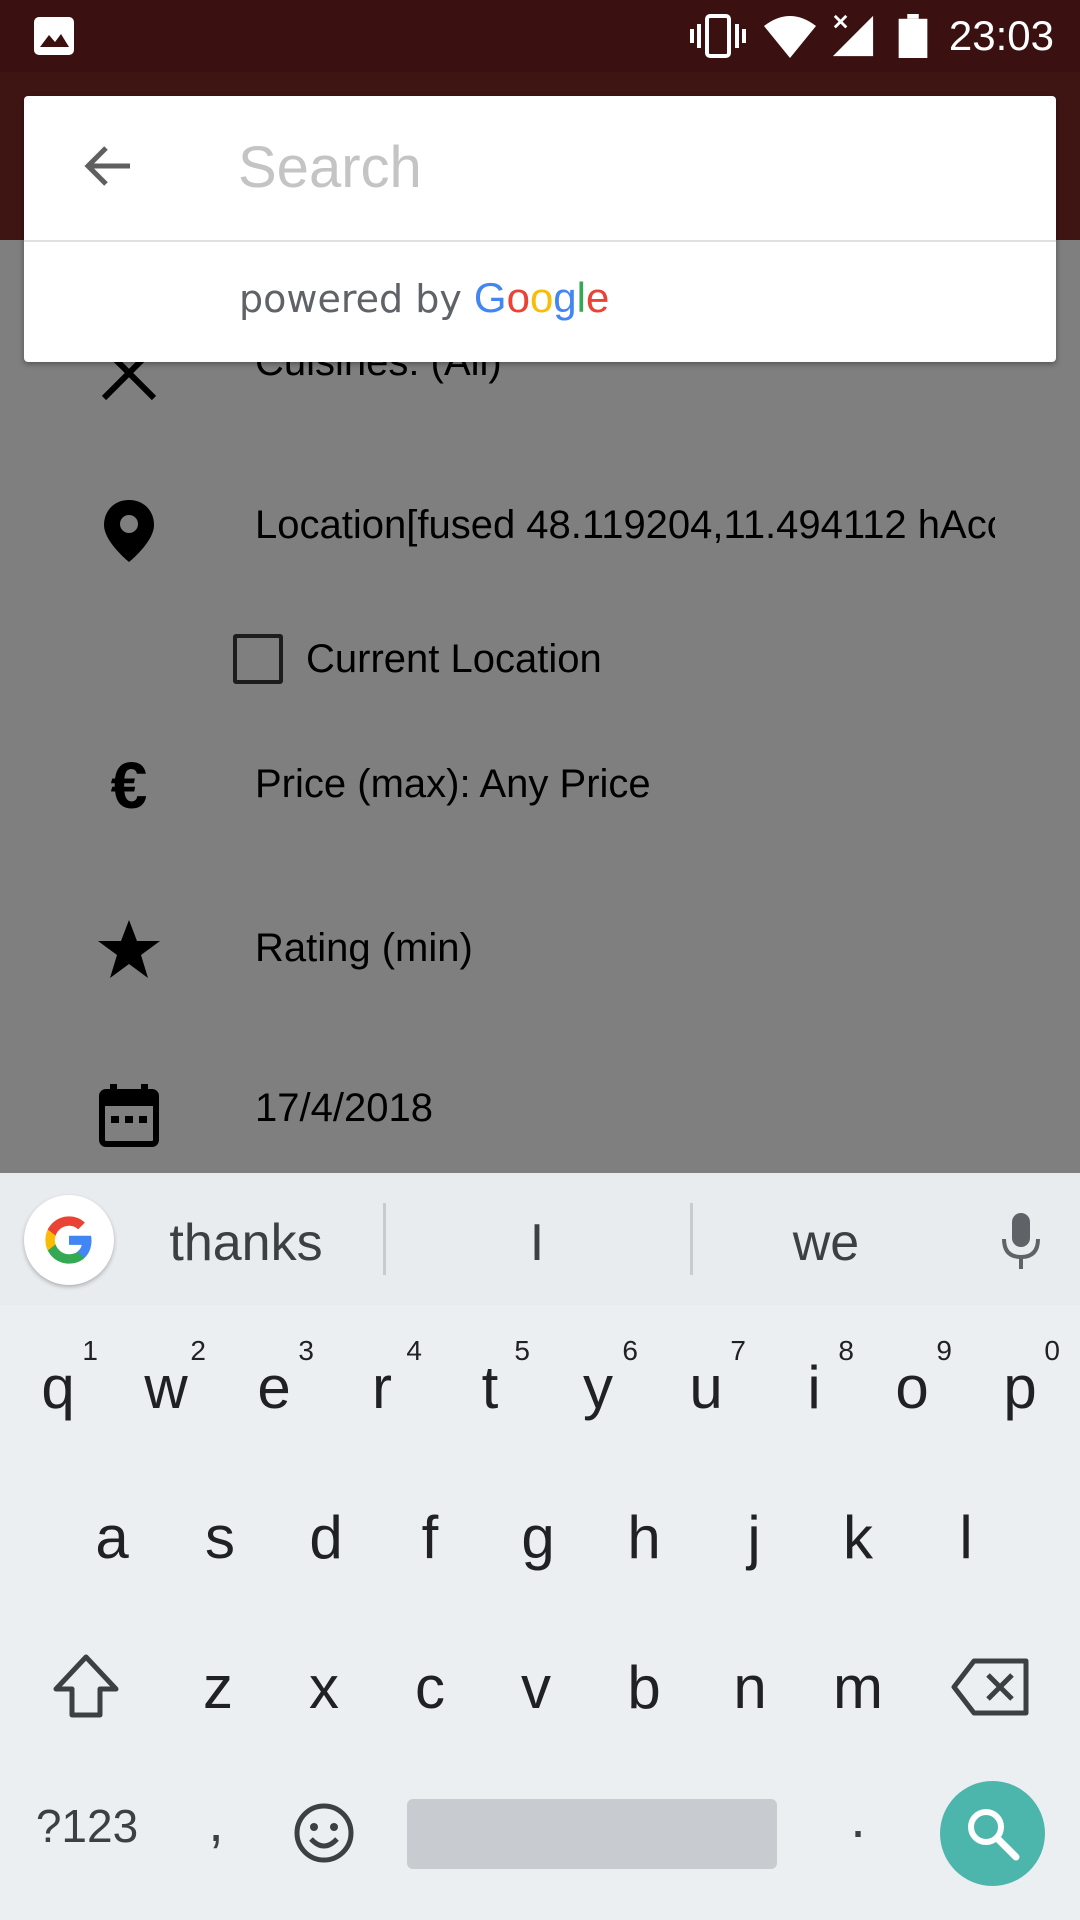 The image size is (1080, 1920). Describe the element at coordinates (112, 1538) in the screenshot. I see `key-a: a` at that location.